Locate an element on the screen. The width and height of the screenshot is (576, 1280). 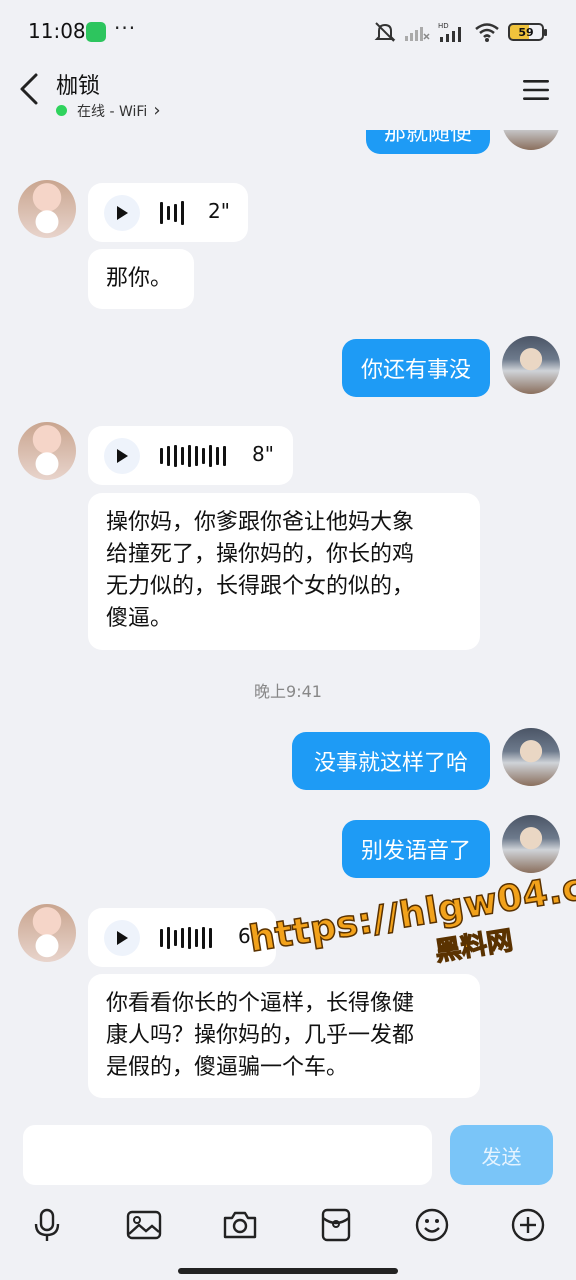
svg-text: HD is located at coordinates (443, 26).